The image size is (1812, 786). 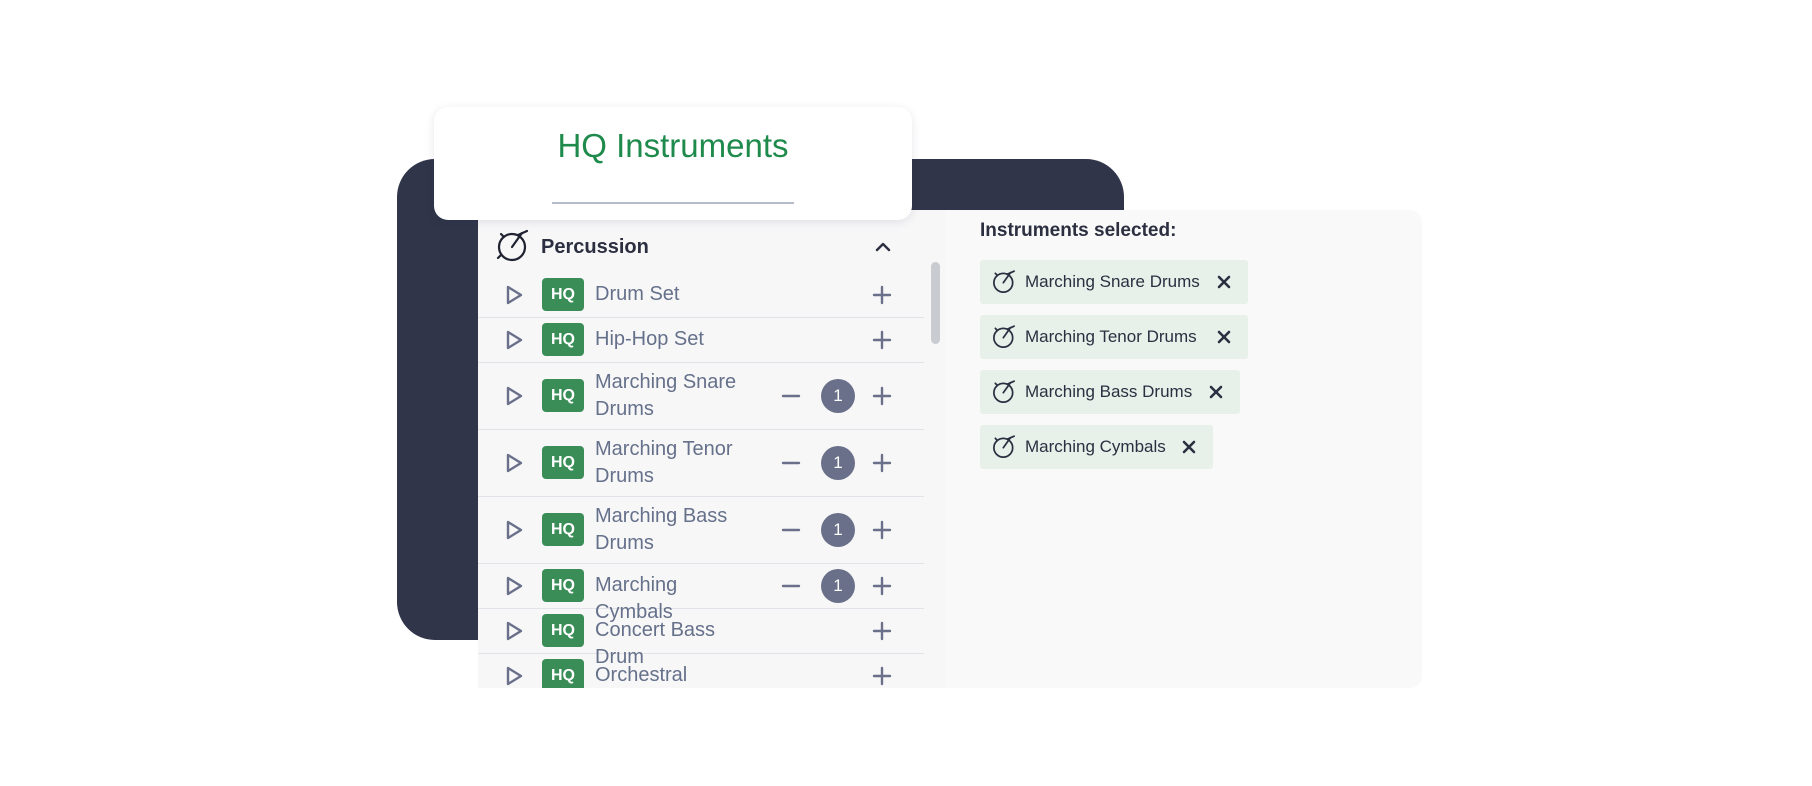 I want to click on chip-label: Marching Bass Drums, so click(x=1109, y=391).